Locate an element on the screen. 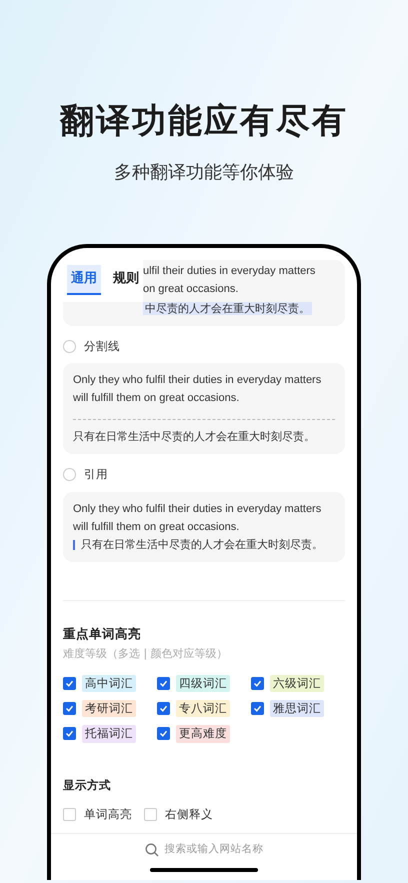 The width and height of the screenshot is (408, 883). option-label: 引用 is located at coordinates (96, 475).